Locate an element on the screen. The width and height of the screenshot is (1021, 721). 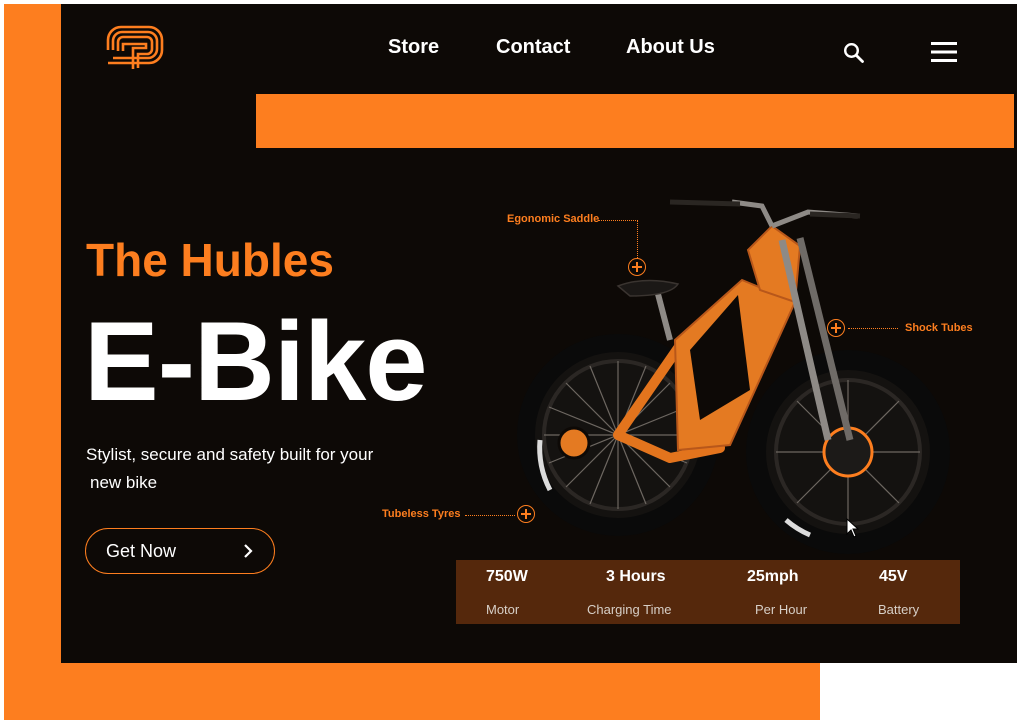
callout-saddle-leader-h is located at coordinates (618, 220).